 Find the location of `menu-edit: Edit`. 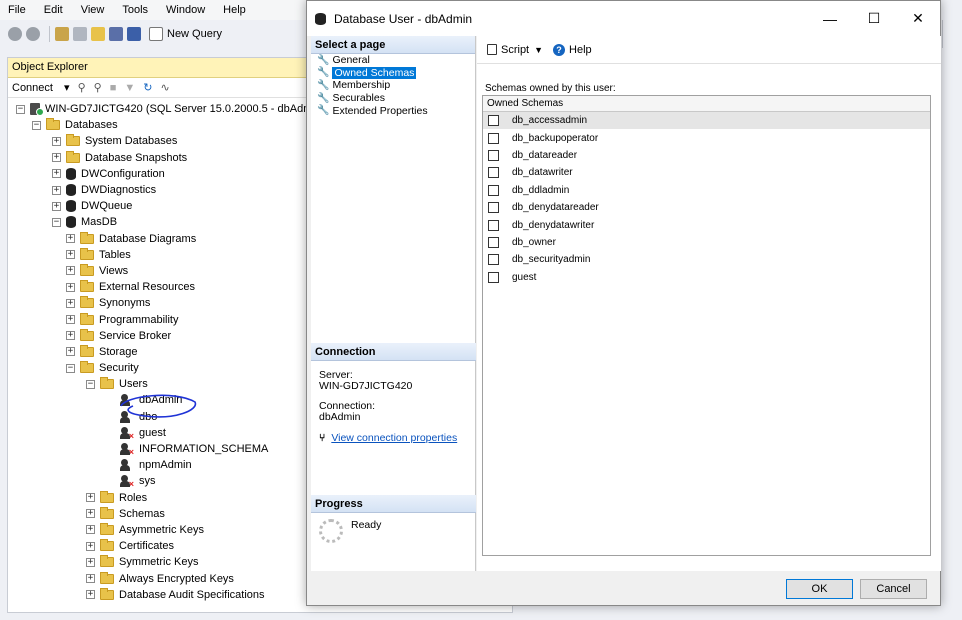

menu-edit: Edit is located at coordinates (53, 10).